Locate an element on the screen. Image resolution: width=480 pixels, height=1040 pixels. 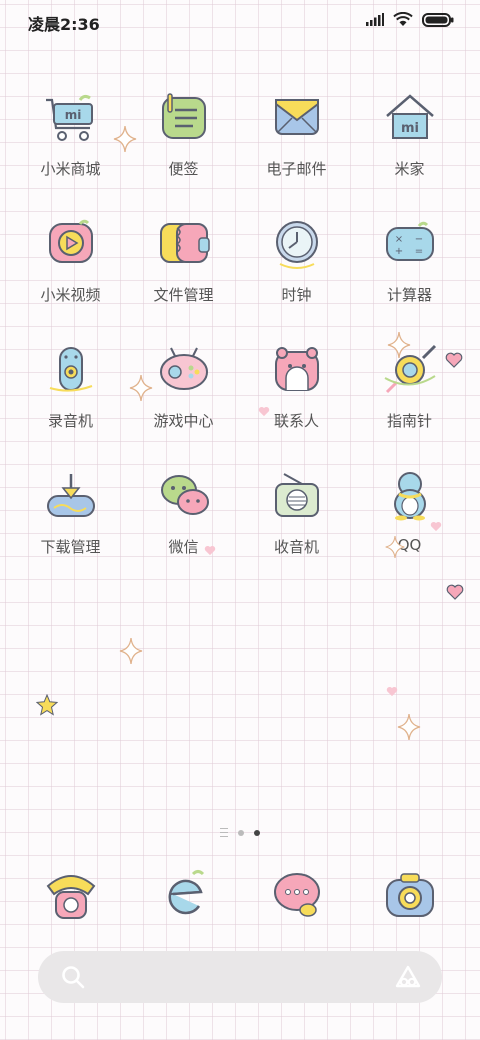
app-mi-store: mi 小米商城 is located at coordinates (70, 147).